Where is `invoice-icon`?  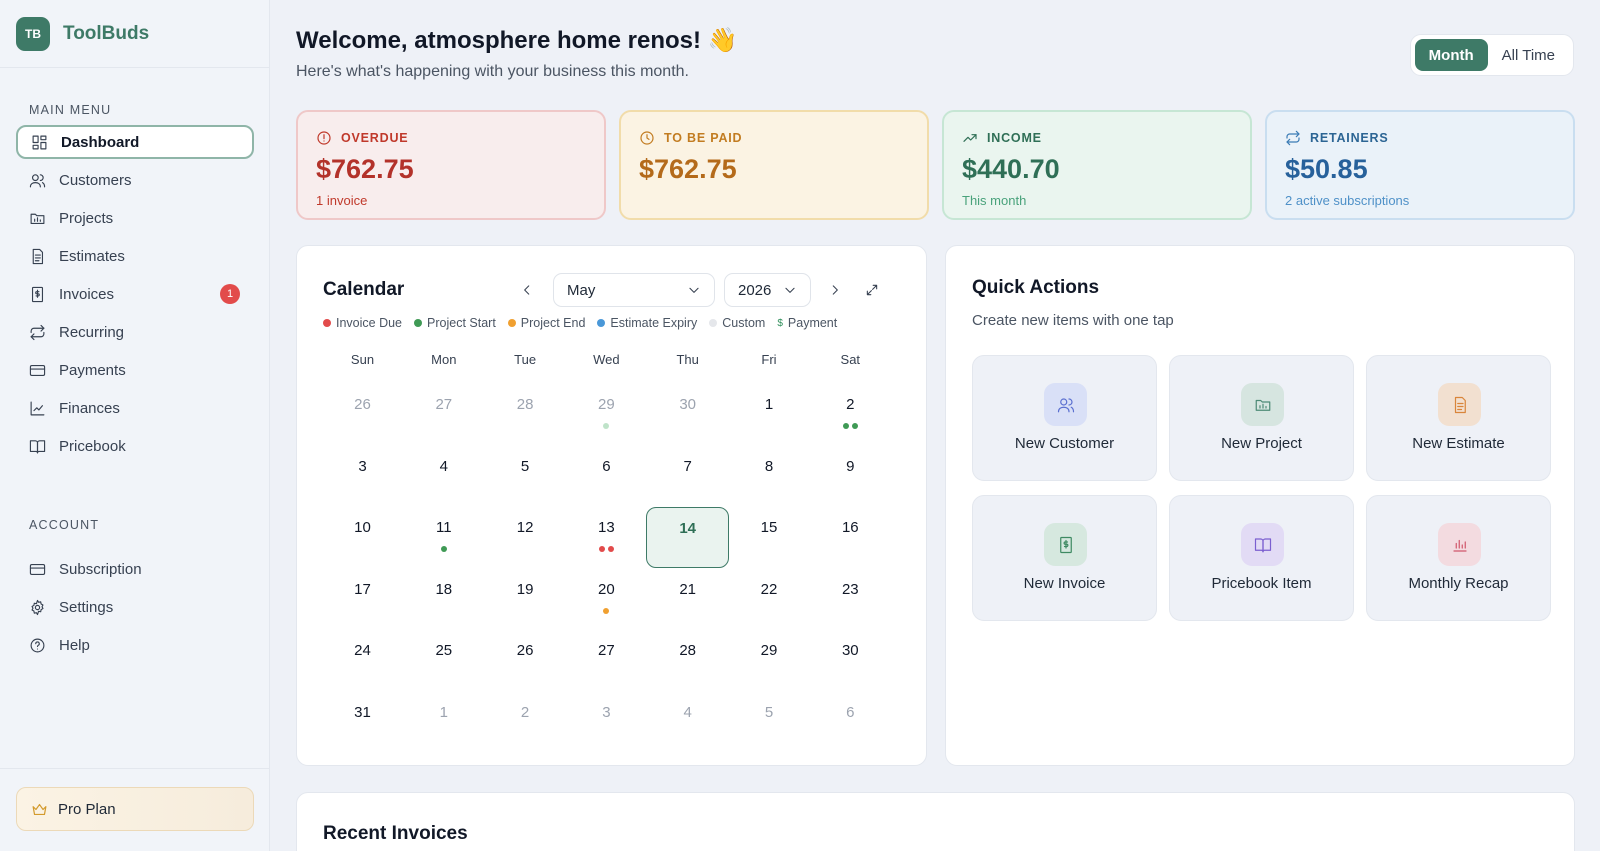
invoice-icon is located at coordinates (1065, 544).